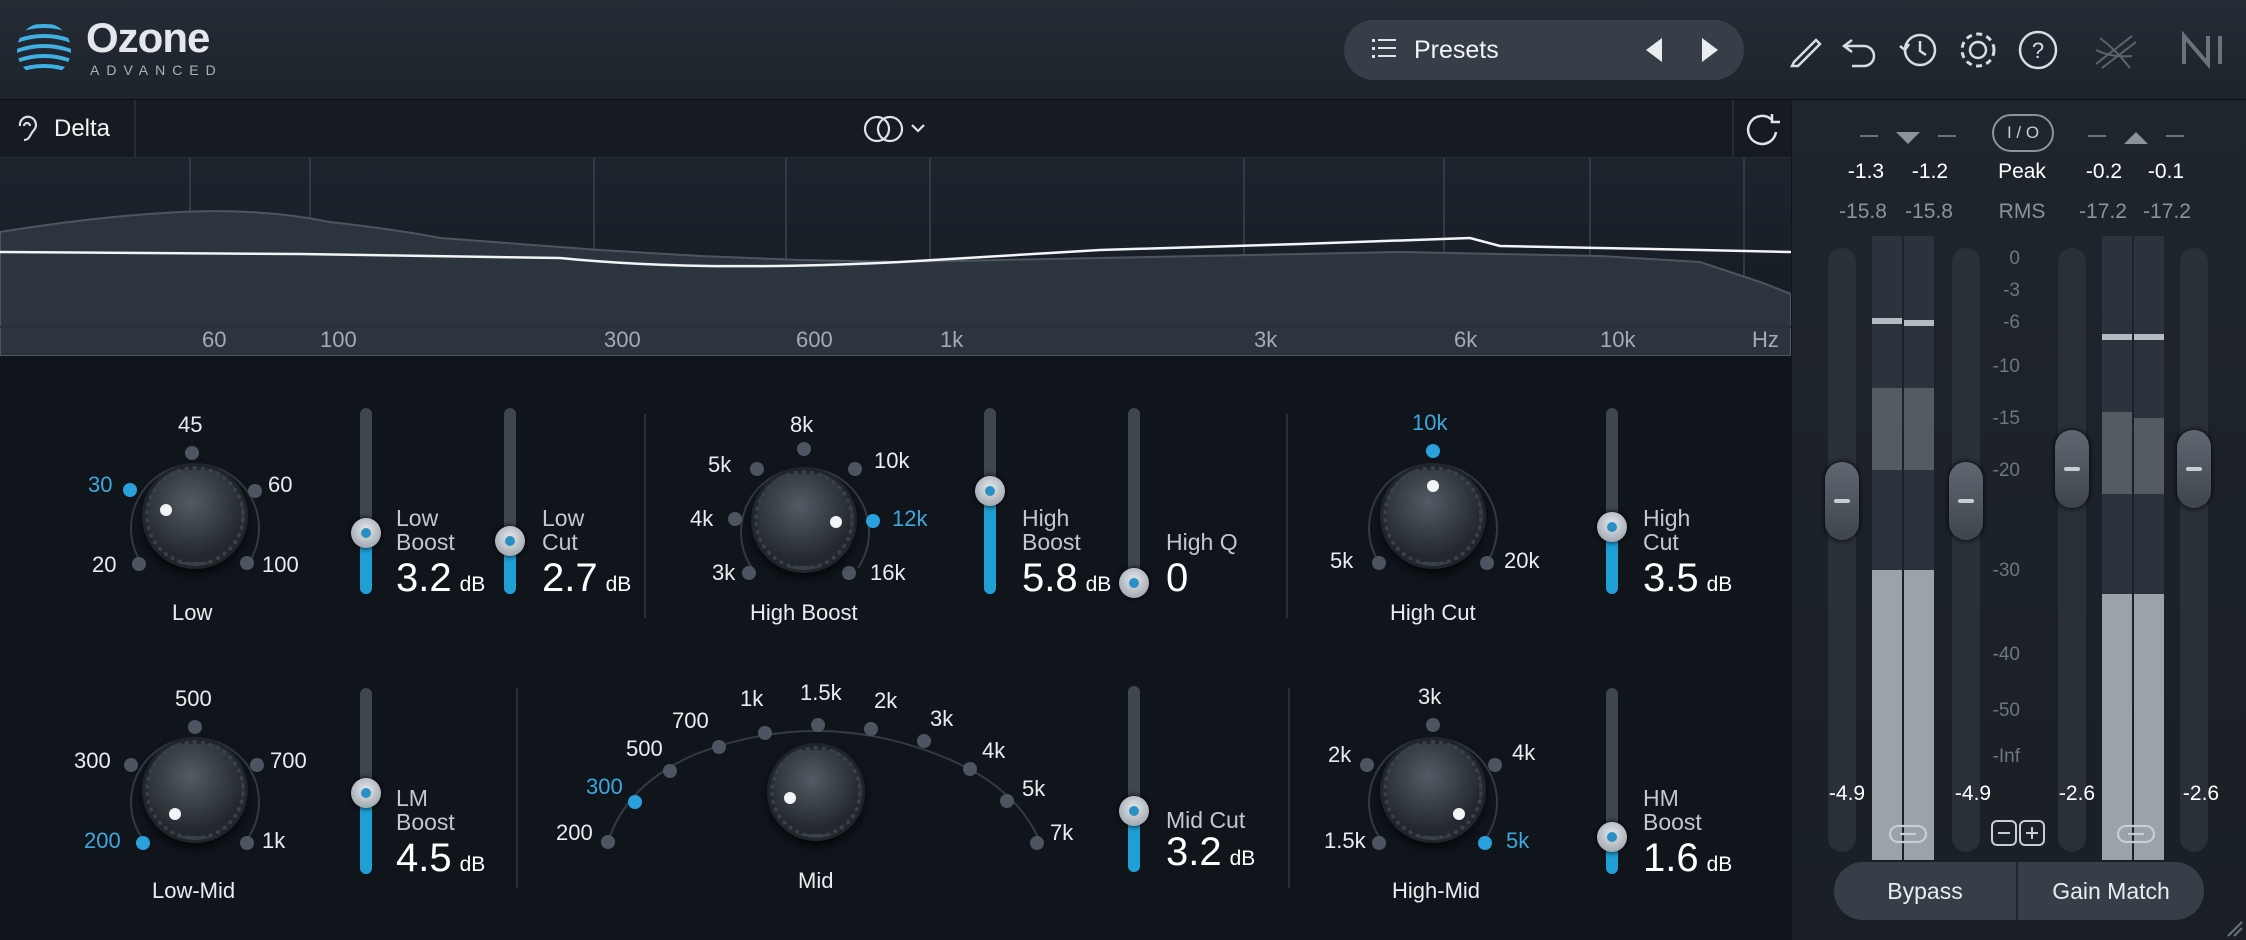 Image resolution: width=2246 pixels, height=940 pixels. Describe the element at coordinates (644, 749) in the screenshot. I see `mid-option: 500` at that location.